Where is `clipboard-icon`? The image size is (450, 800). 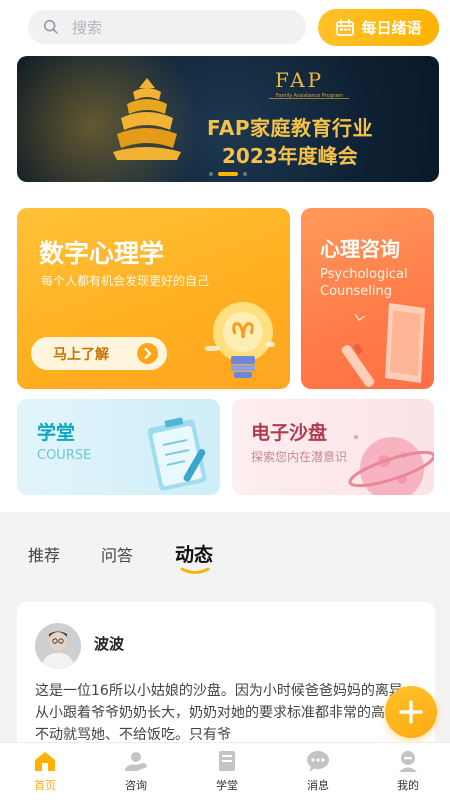 clipboard-icon is located at coordinates (177, 454).